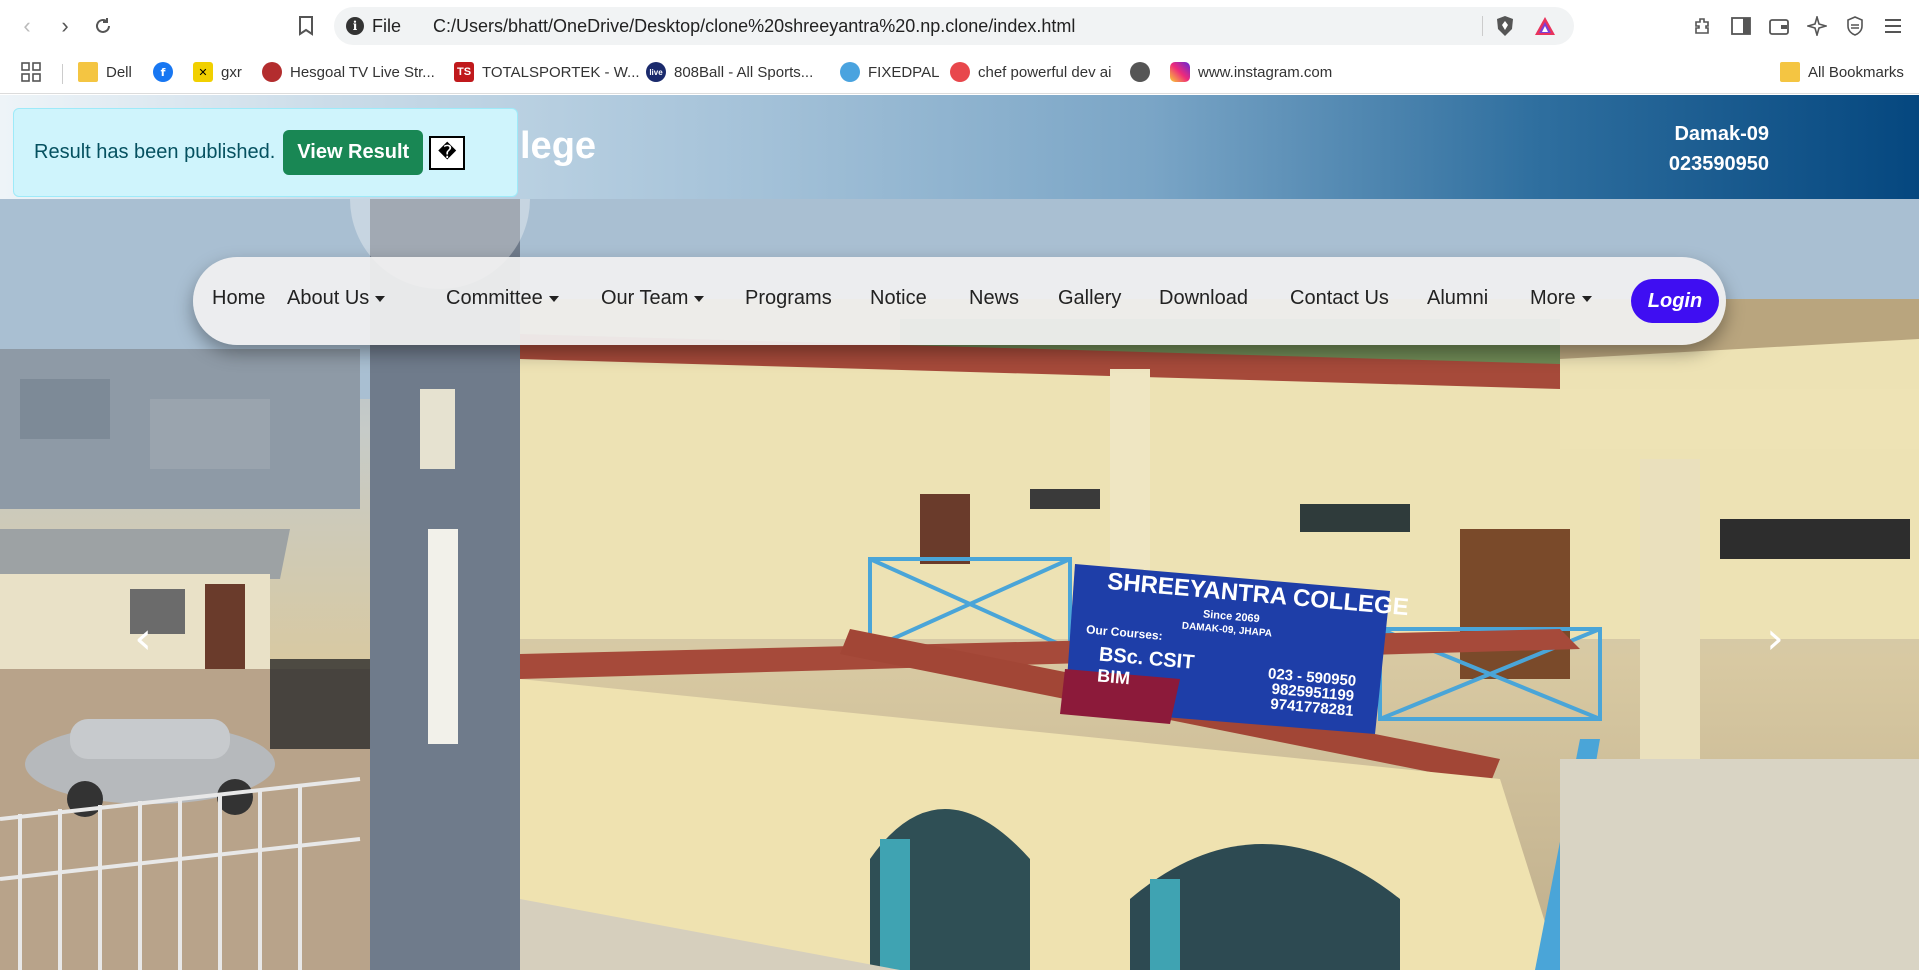  I want to click on nav-notice: Notice, so click(898, 298).